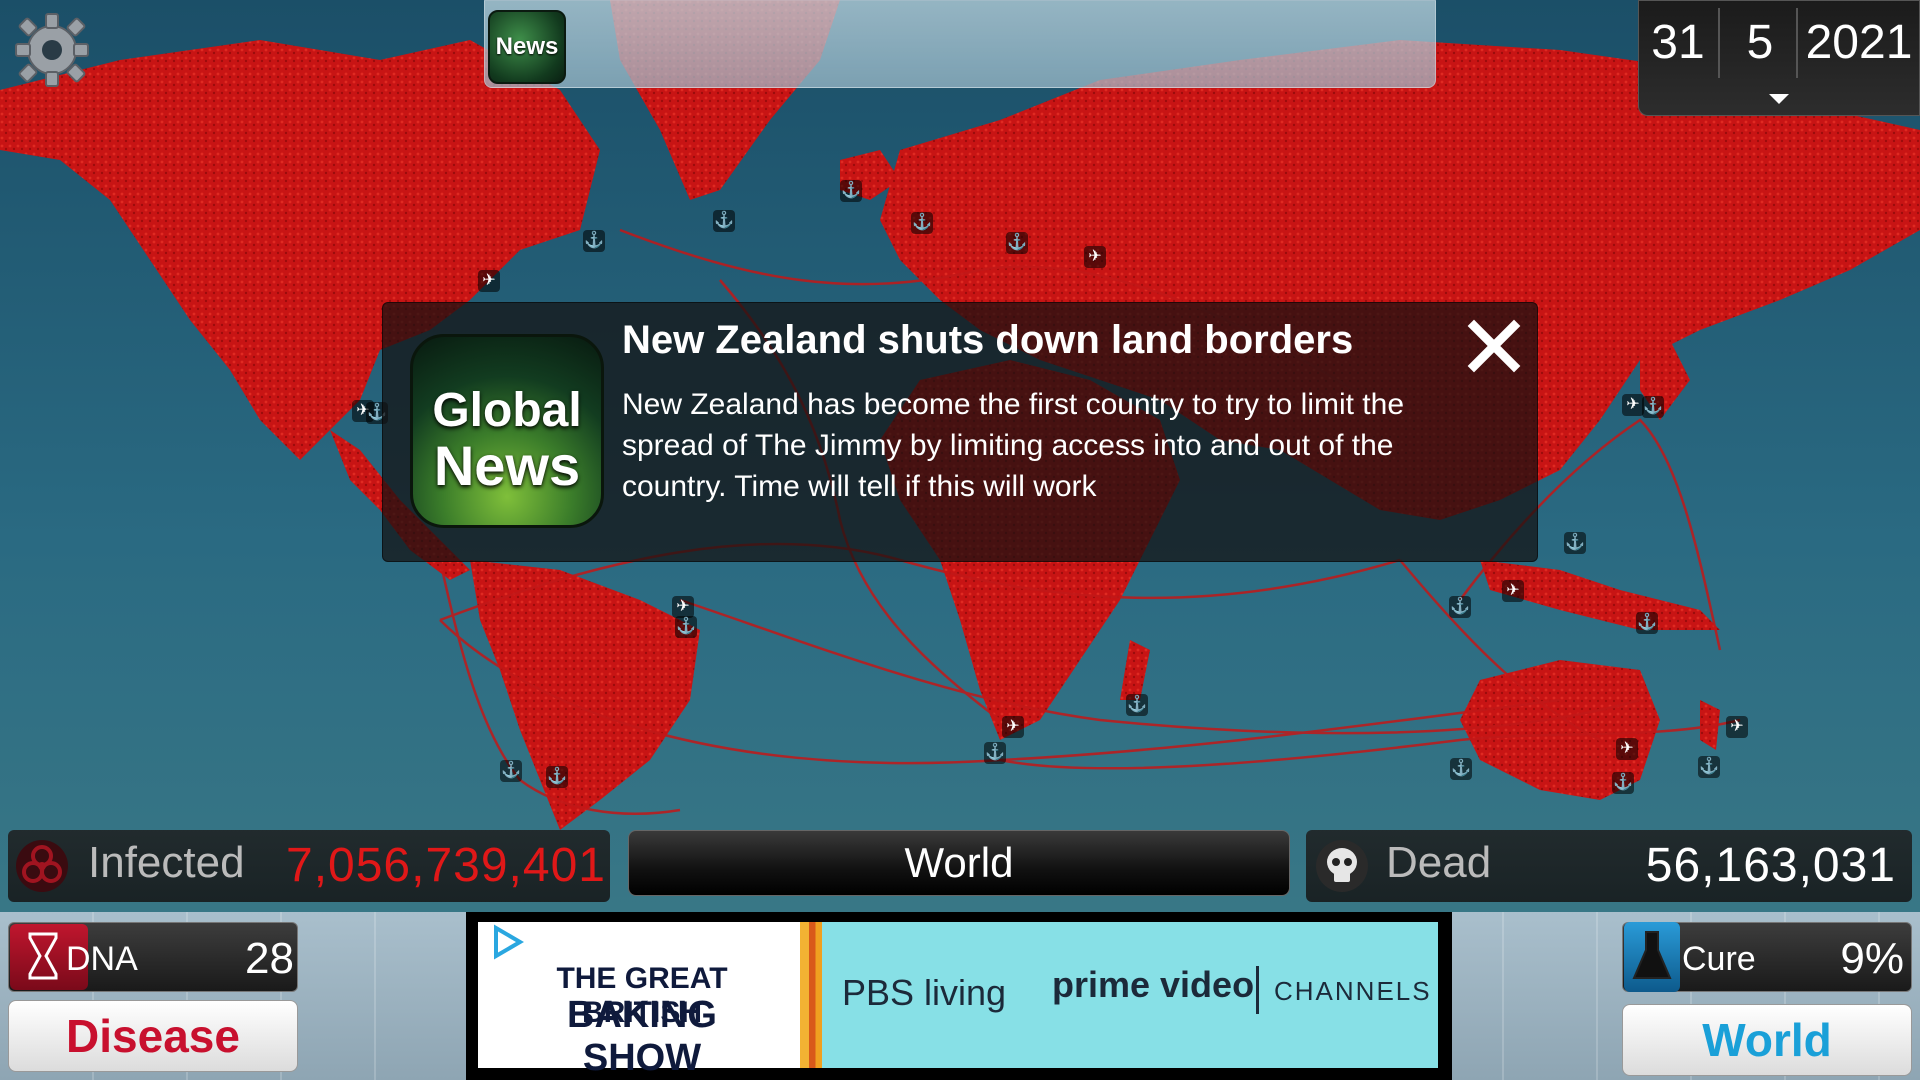 The width and height of the screenshot is (1920, 1080). I want to click on settings-gear-icon, so click(52, 50).